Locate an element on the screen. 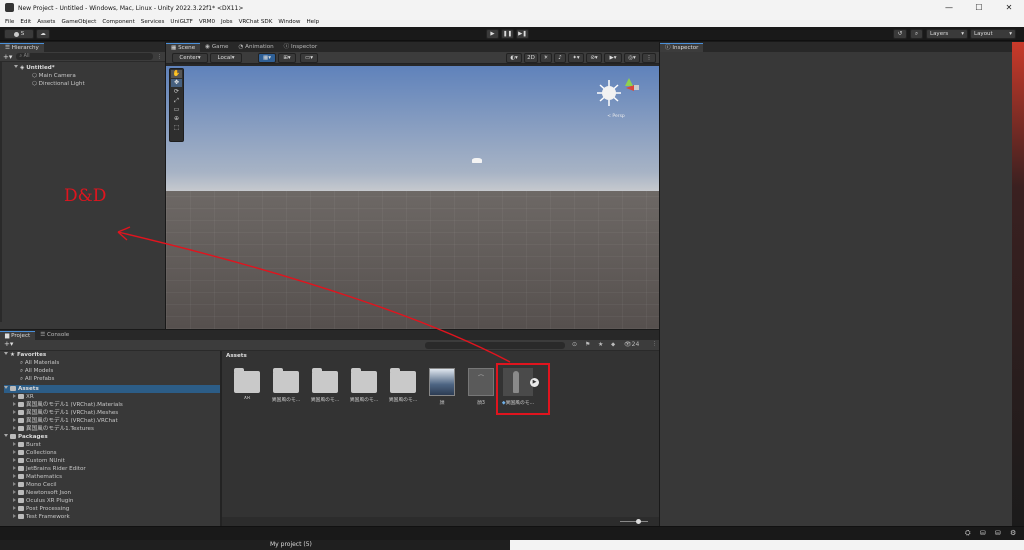 The height and width of the screenshot is (550, 1024). assets-root-row: Assets is located at coordinates (112, 389).